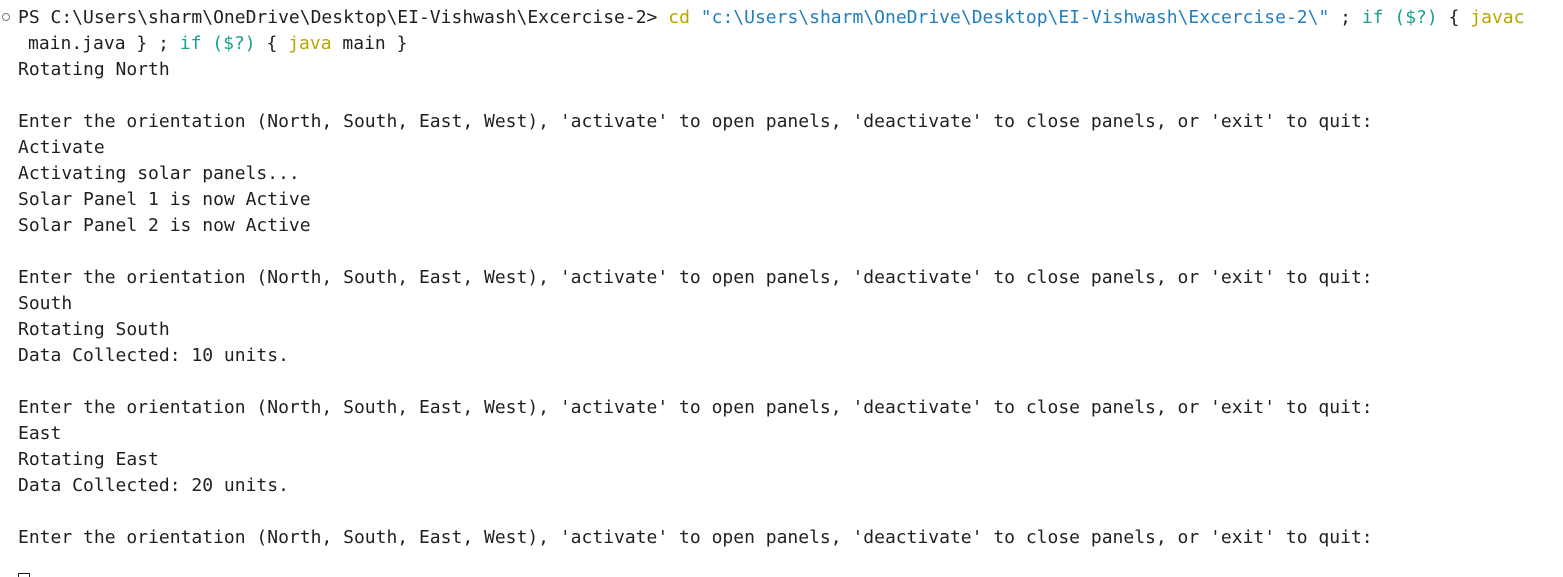  I want to click on java-class-argument: main, so click(364, 43).